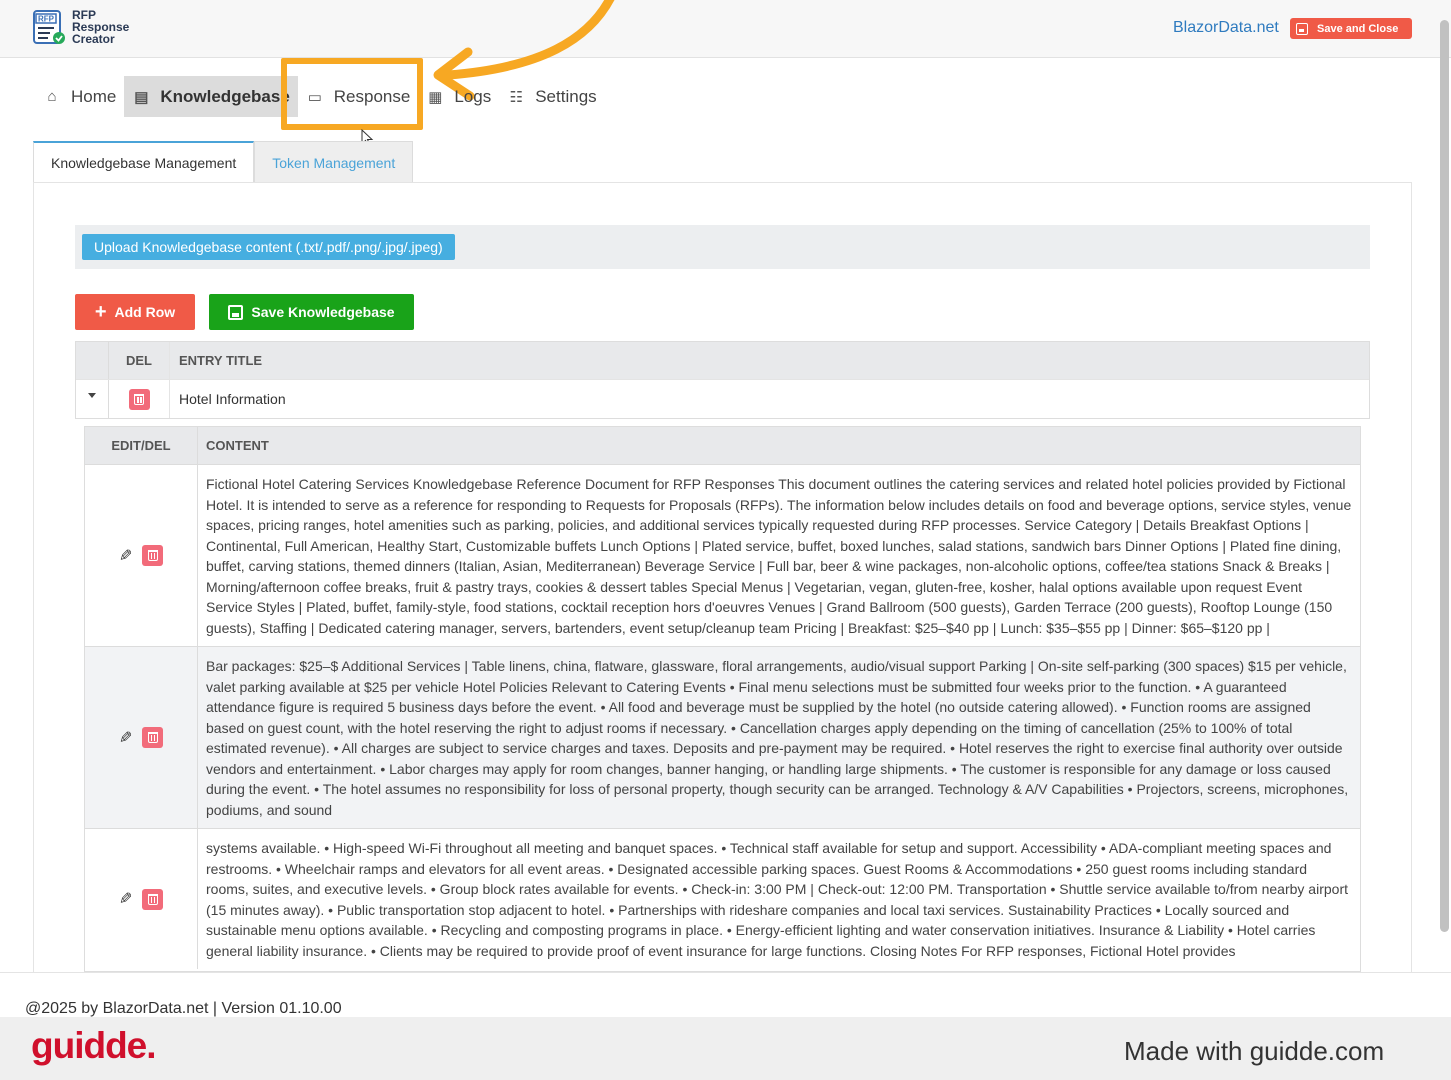  Describe the element at coordinates (1226, 28) in the screenshot. I see `brand-link: BlazorData.net` at that location.